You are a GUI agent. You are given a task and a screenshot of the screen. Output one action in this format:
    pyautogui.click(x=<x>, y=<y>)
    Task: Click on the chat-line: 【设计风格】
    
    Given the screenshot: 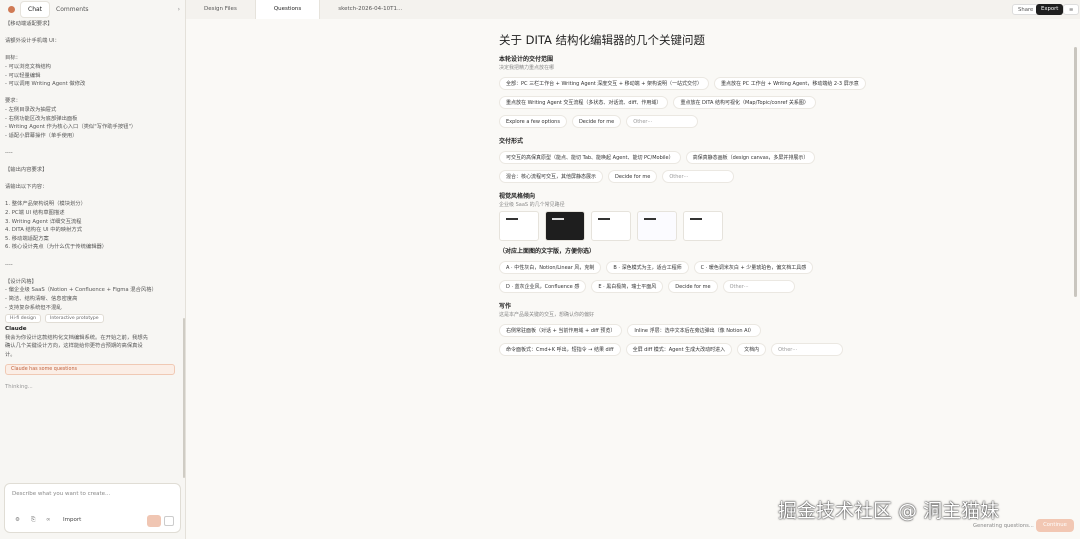 What is the action you would take?
    pyautogui.click(x=21, y=281)
    